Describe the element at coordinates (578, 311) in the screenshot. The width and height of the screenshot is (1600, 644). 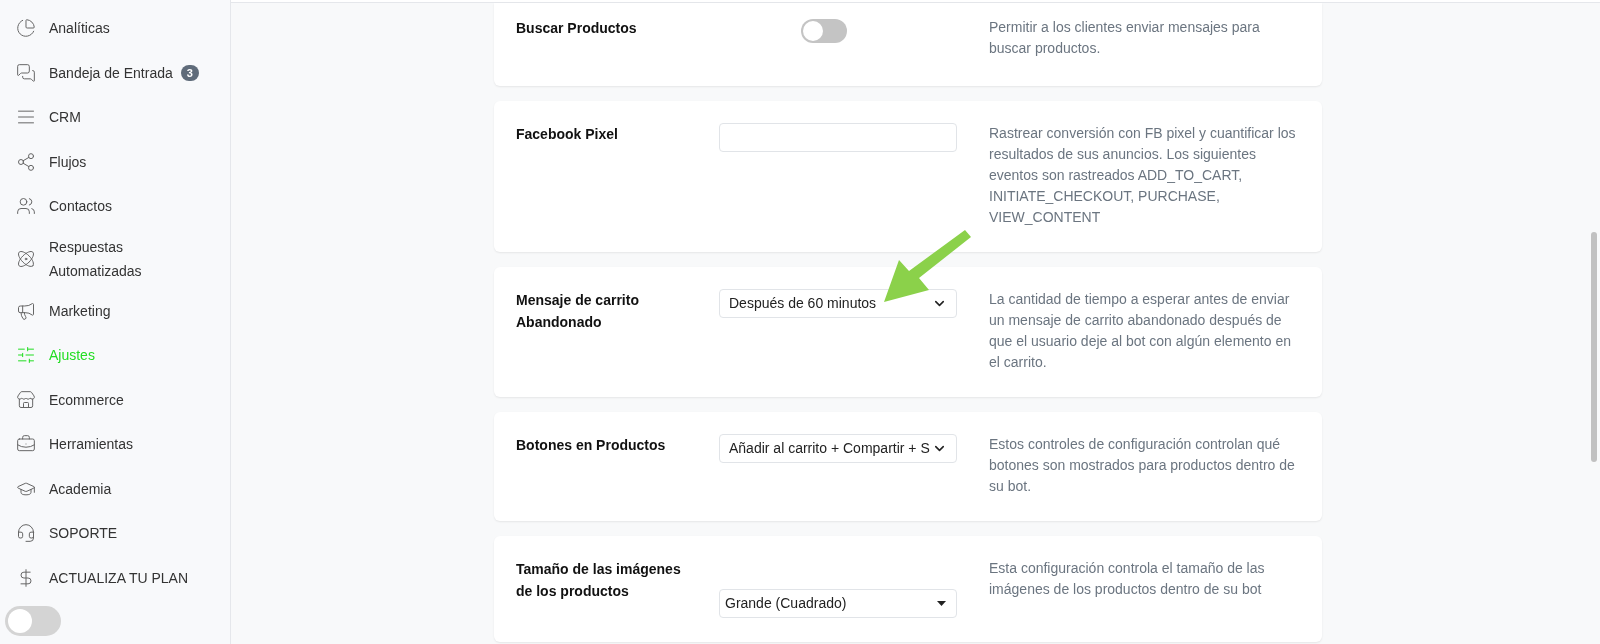
I see `setting-label: Mensaje de carrito Abandonado` at that location.